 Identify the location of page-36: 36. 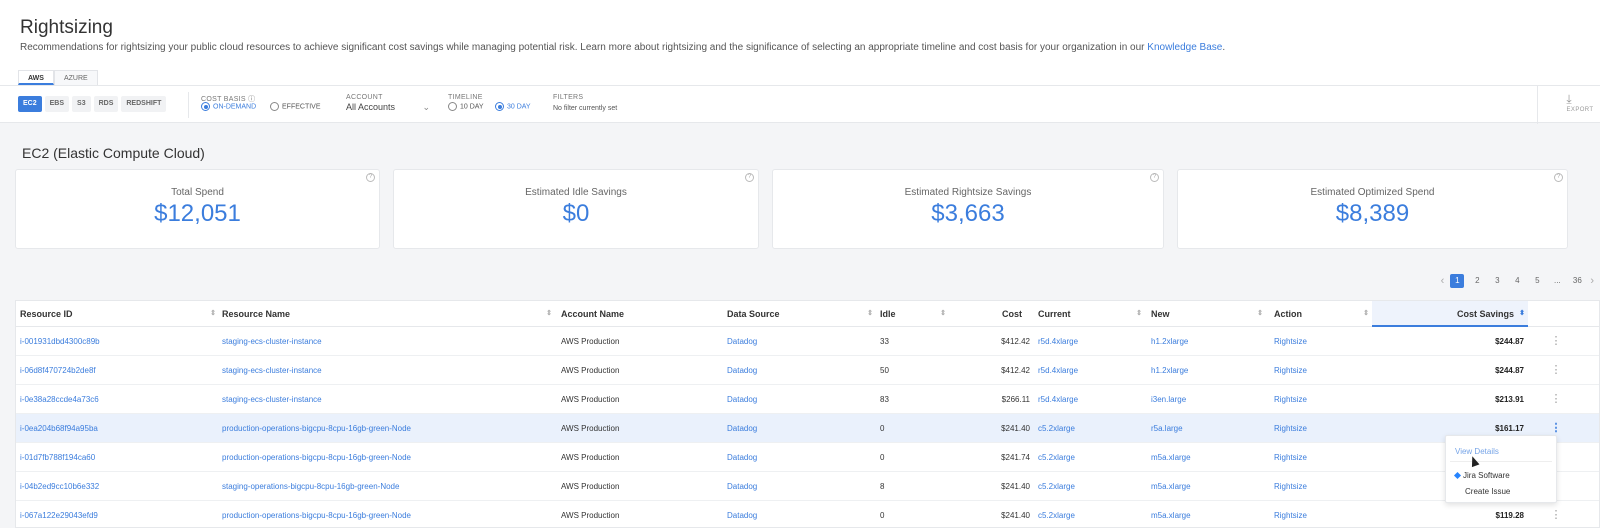
(1577, 281).